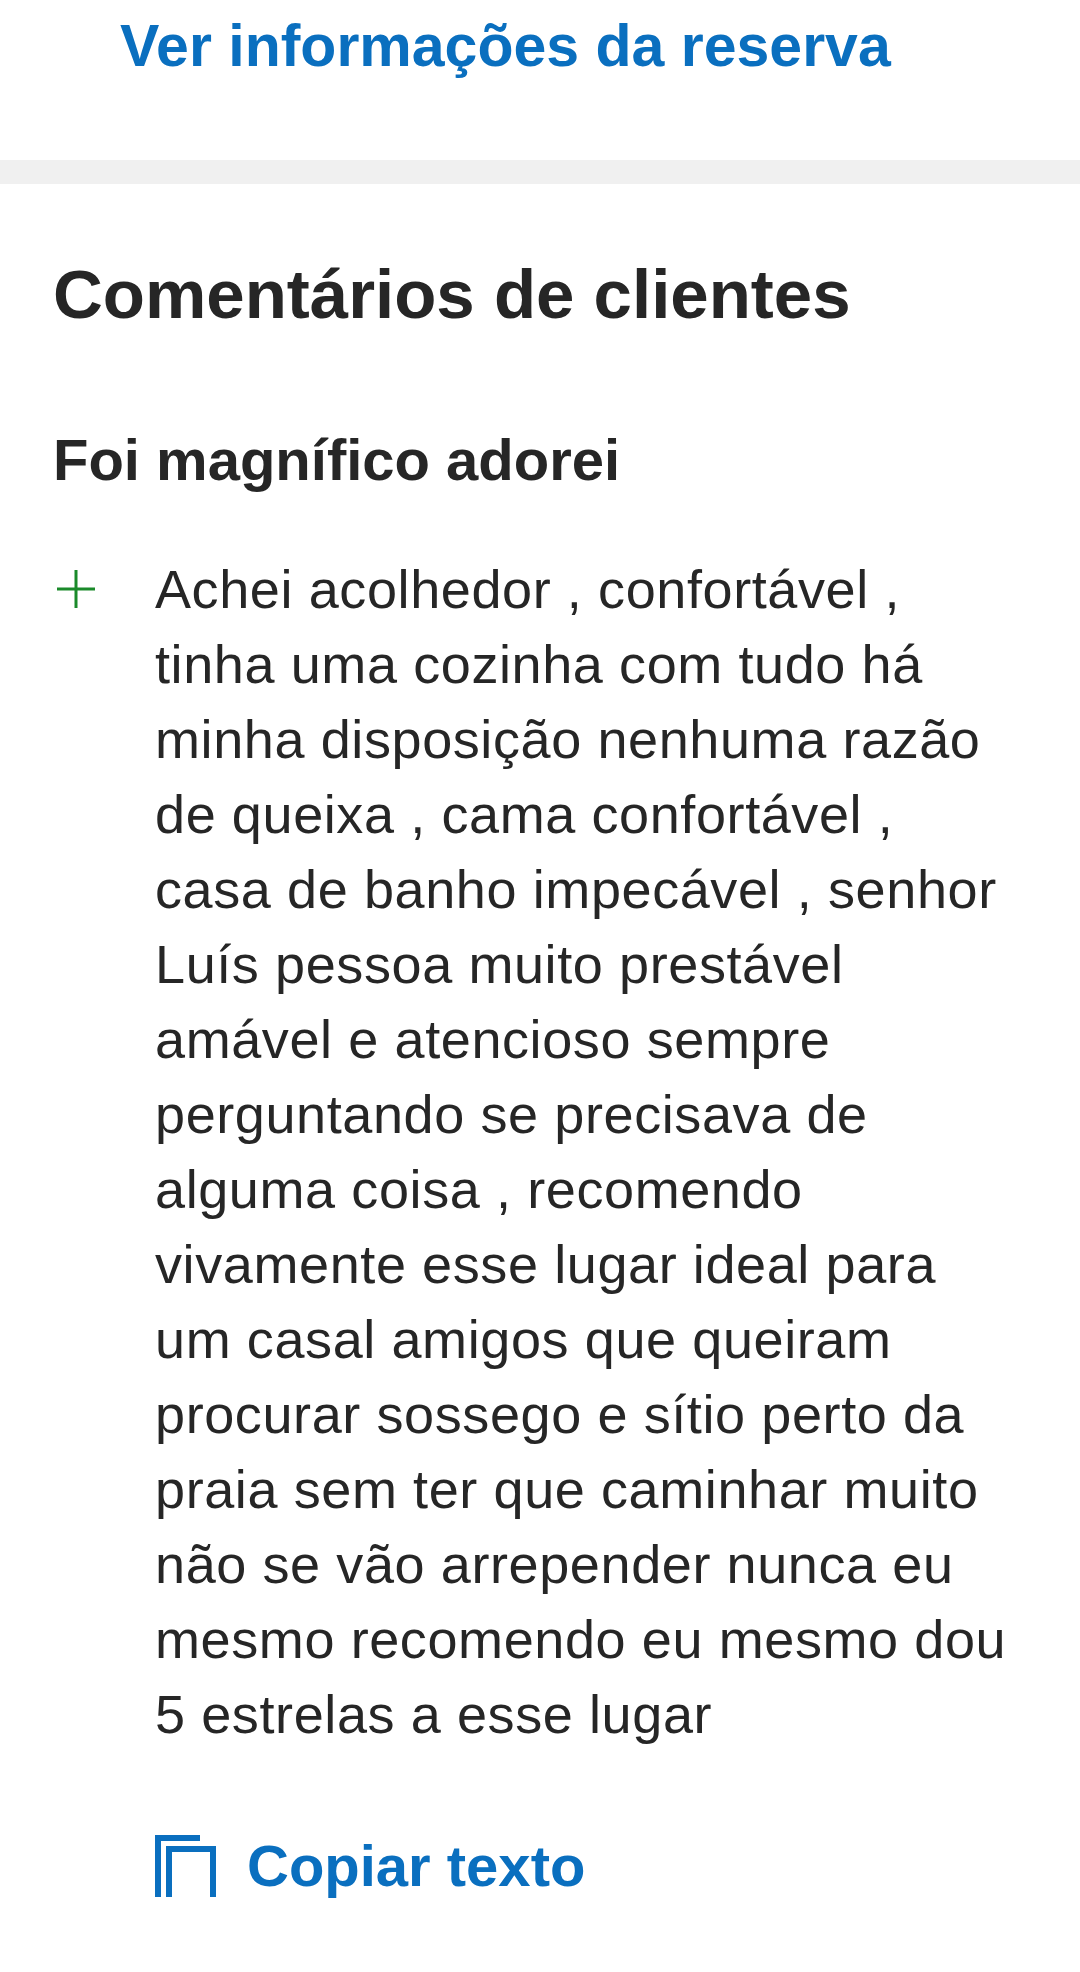 The height and width of the screenshot is (1972, 1080). Describe the element at coordinates (370, 1866) in the screenshot. I see `copy-text-button: Copiar texto` at that location.